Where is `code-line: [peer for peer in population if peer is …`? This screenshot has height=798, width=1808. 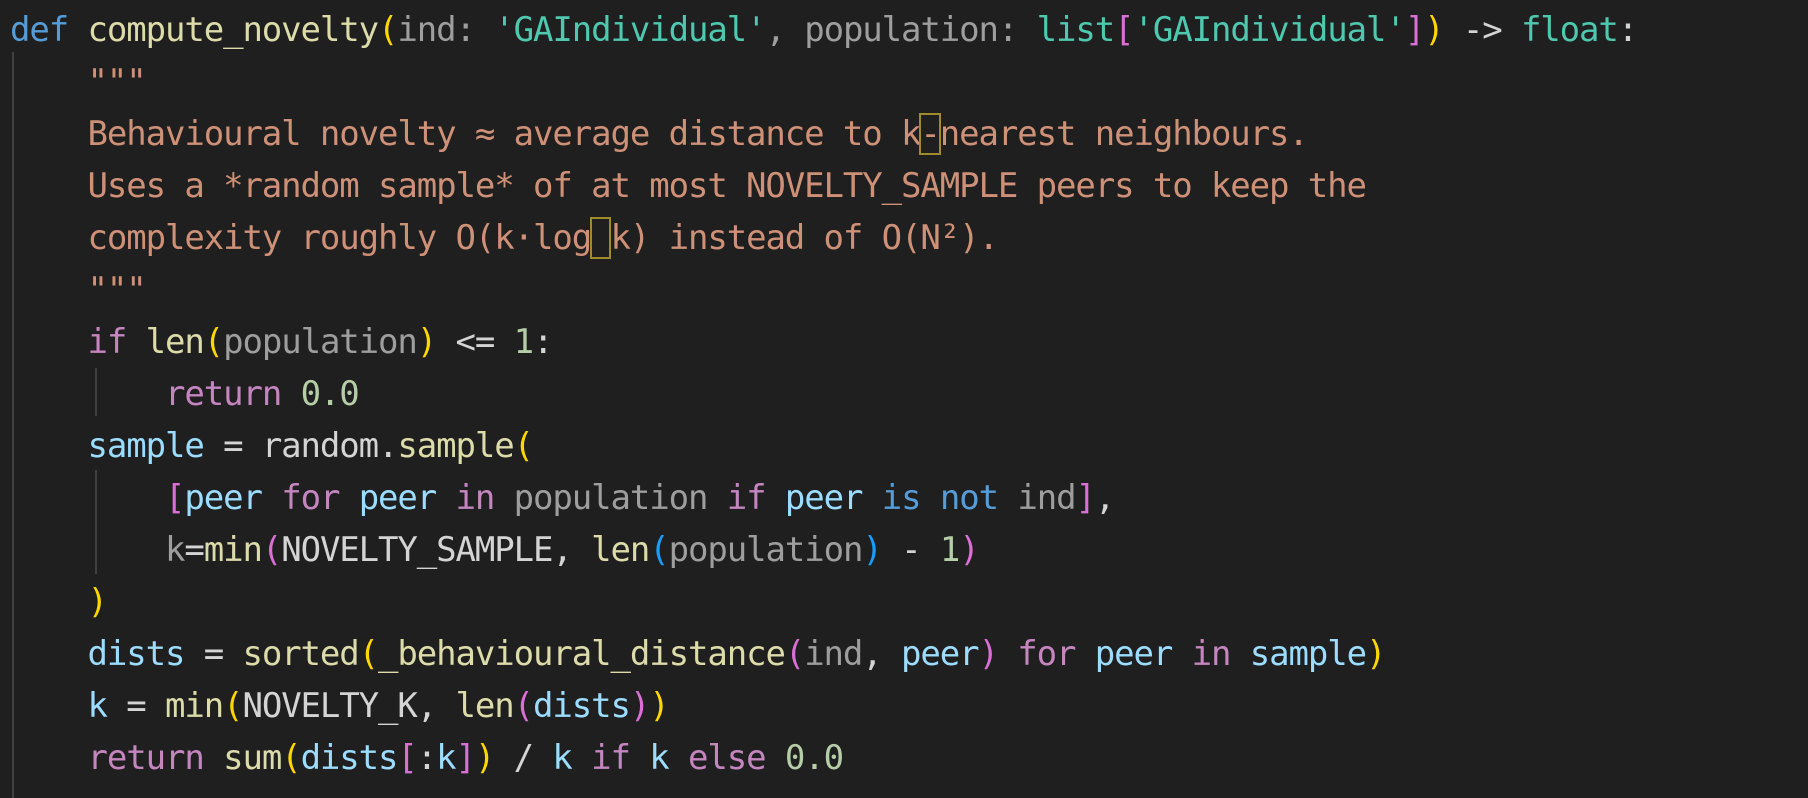 code-line: [peer for peer in population if peer is … is located at coordinates (562, 498).